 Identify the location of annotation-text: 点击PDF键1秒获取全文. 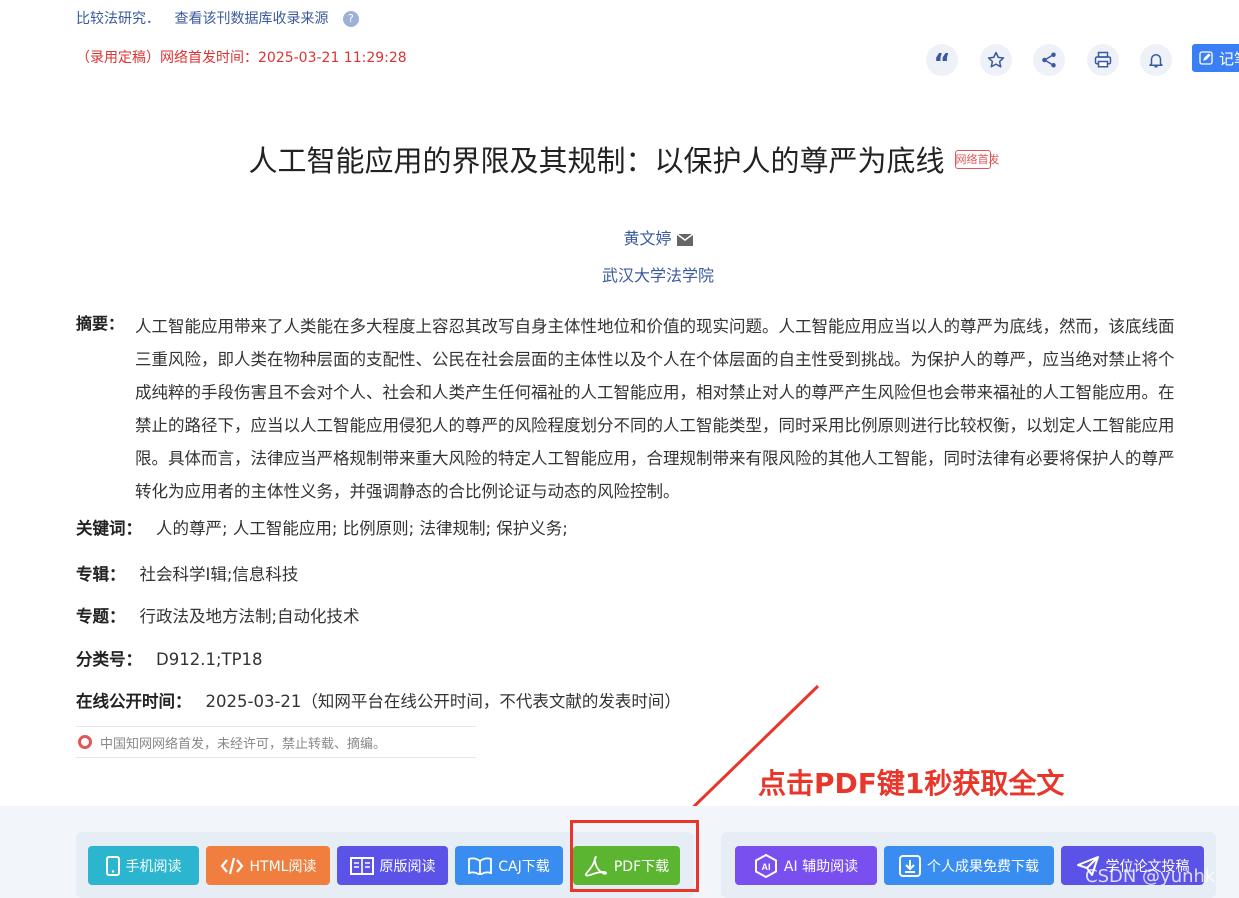
(911, 783).